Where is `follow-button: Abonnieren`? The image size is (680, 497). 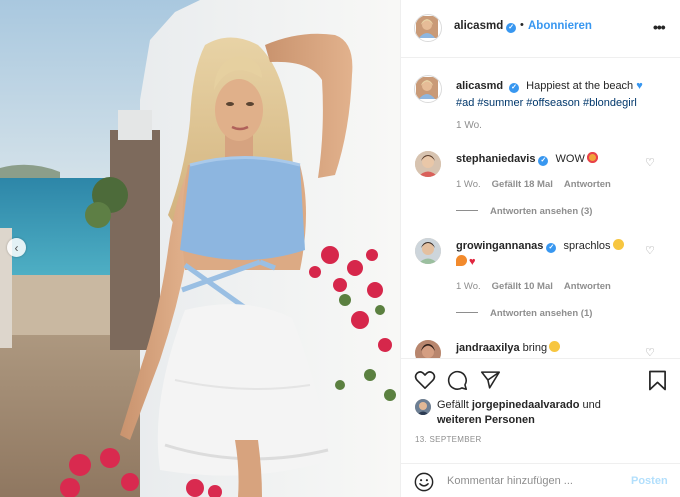 follow-button: Abonnieren is located at coordinates (560, 26).